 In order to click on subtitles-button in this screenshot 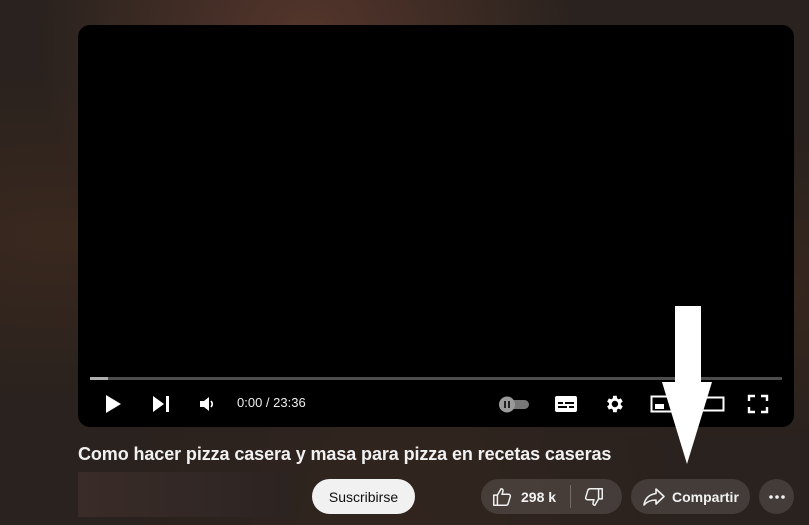, I will do `click(566, 404)`.